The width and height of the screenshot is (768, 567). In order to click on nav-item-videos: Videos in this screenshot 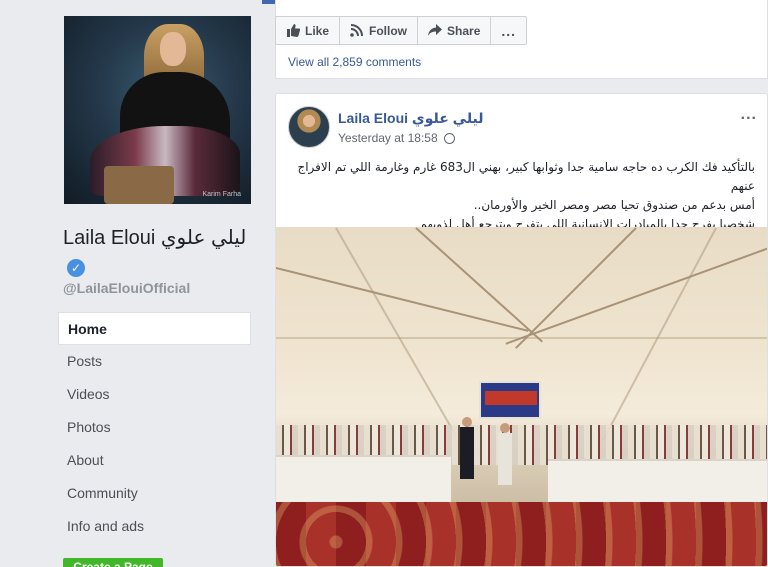, I will do `click(154, 394)`.